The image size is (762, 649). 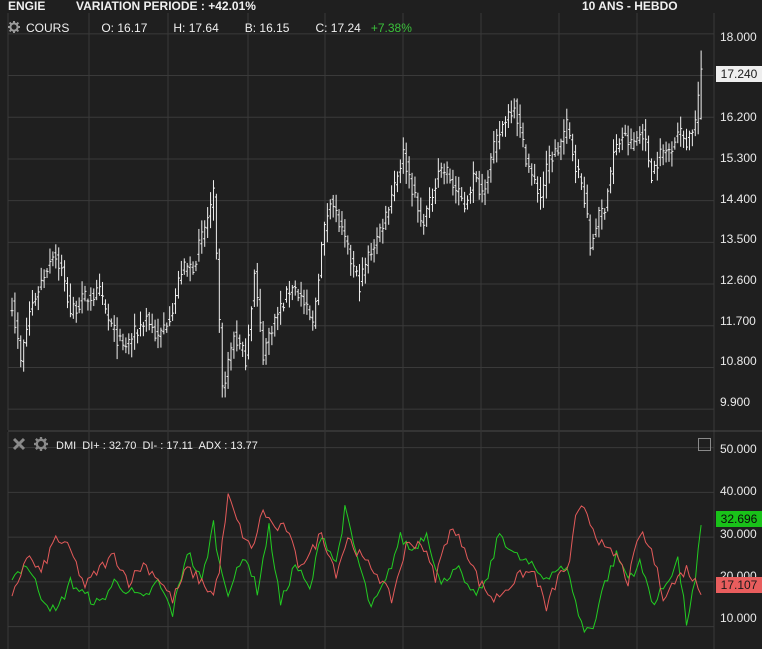 I want to click on close-value: C: 17.24, so click(x=338, y=28).